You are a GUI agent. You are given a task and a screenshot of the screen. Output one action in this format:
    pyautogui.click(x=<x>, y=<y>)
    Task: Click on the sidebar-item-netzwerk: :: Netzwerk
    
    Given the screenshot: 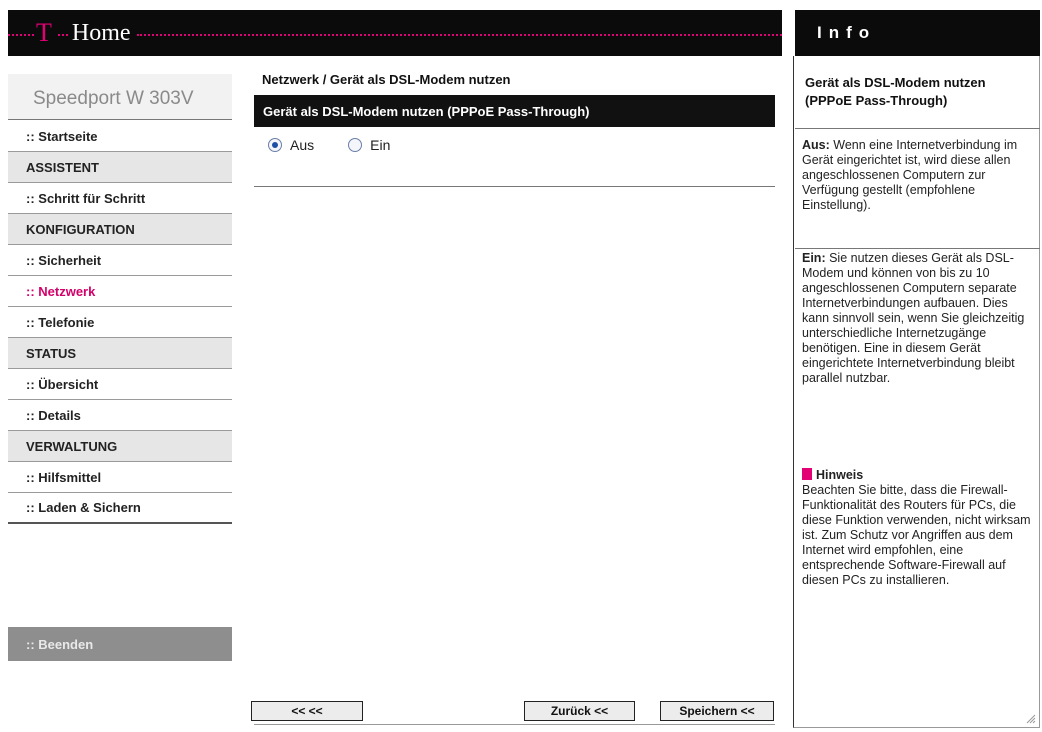 What is the action you would take?
    pyautogui.click(x=120, y=291)
    